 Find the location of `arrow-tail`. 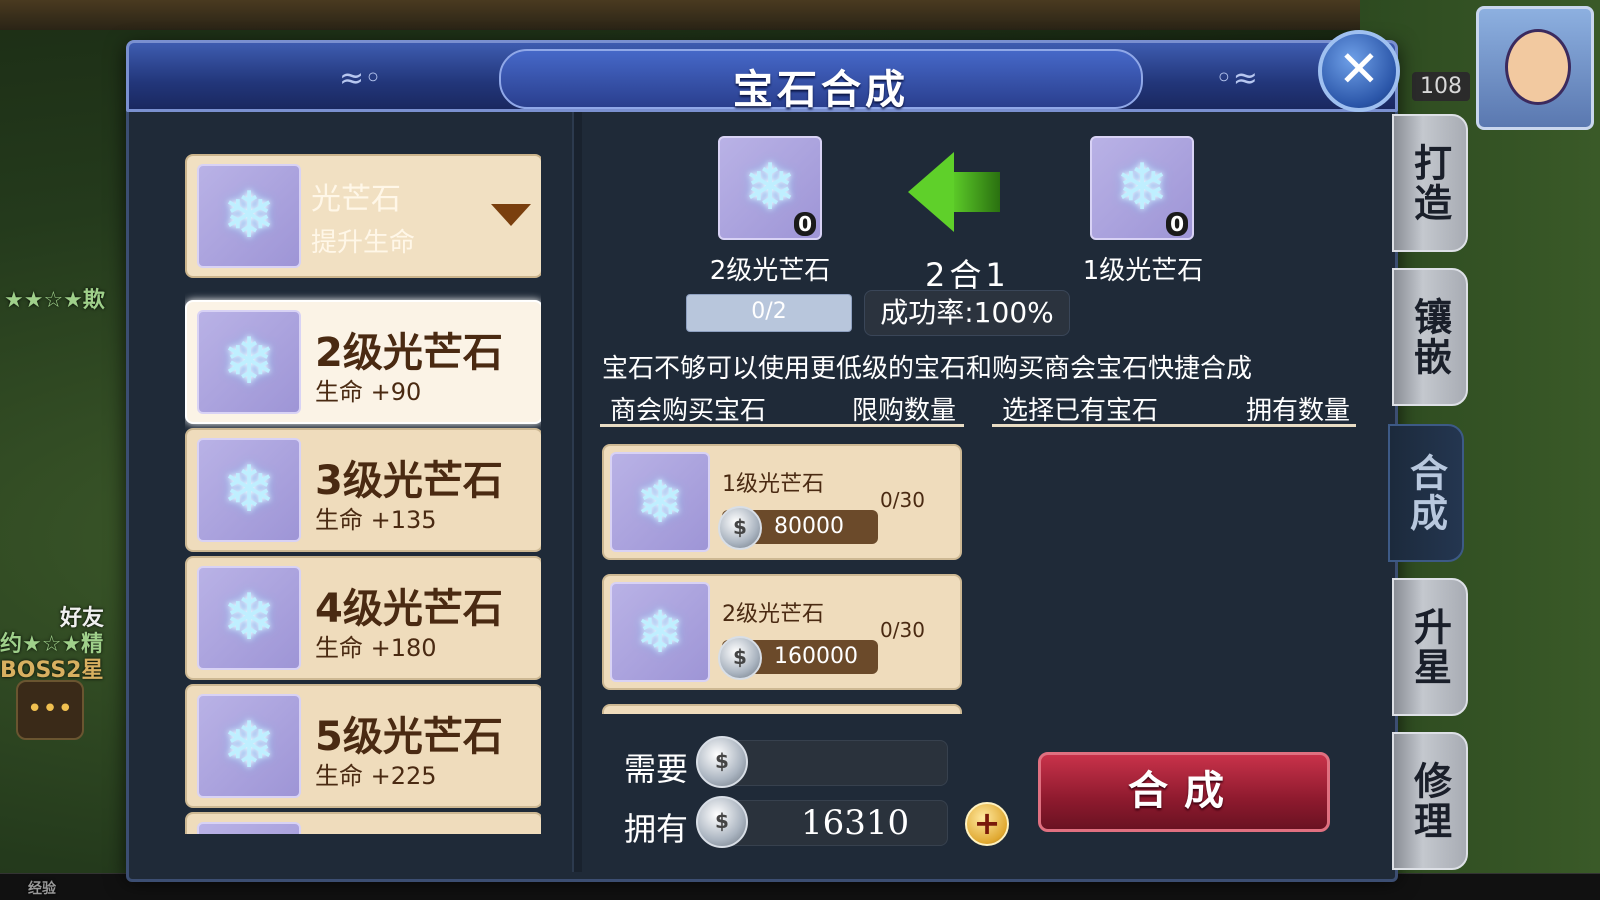

arrow-tail is located at coordinates (975, 192).